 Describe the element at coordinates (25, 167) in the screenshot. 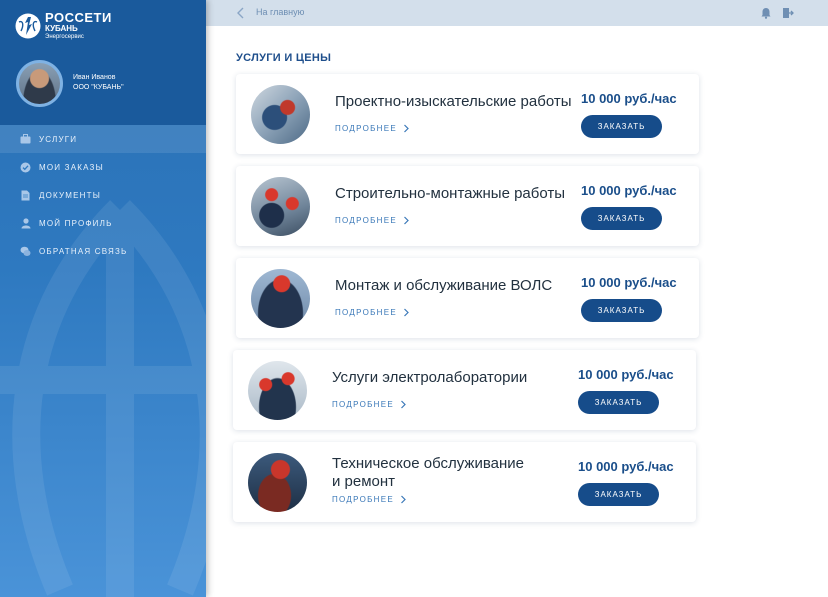

I see `check-circle-icon` at that location.